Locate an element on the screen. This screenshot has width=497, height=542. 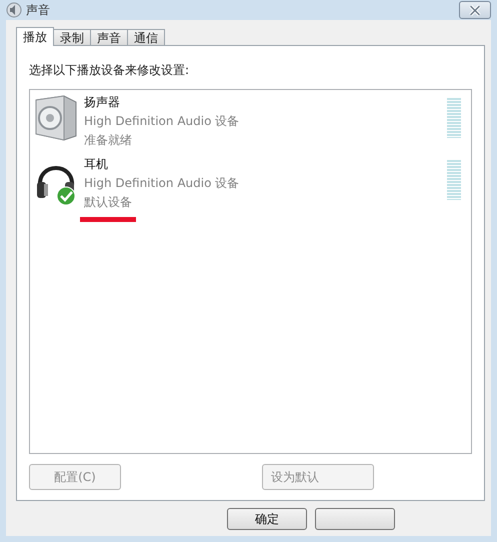
dialog-button is located at coordinates (355, 519).